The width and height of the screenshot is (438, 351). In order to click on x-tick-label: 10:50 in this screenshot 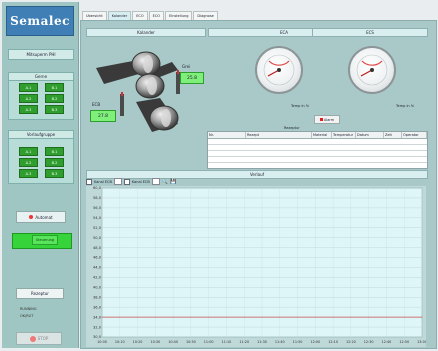, I will do `click(191, 342)`.